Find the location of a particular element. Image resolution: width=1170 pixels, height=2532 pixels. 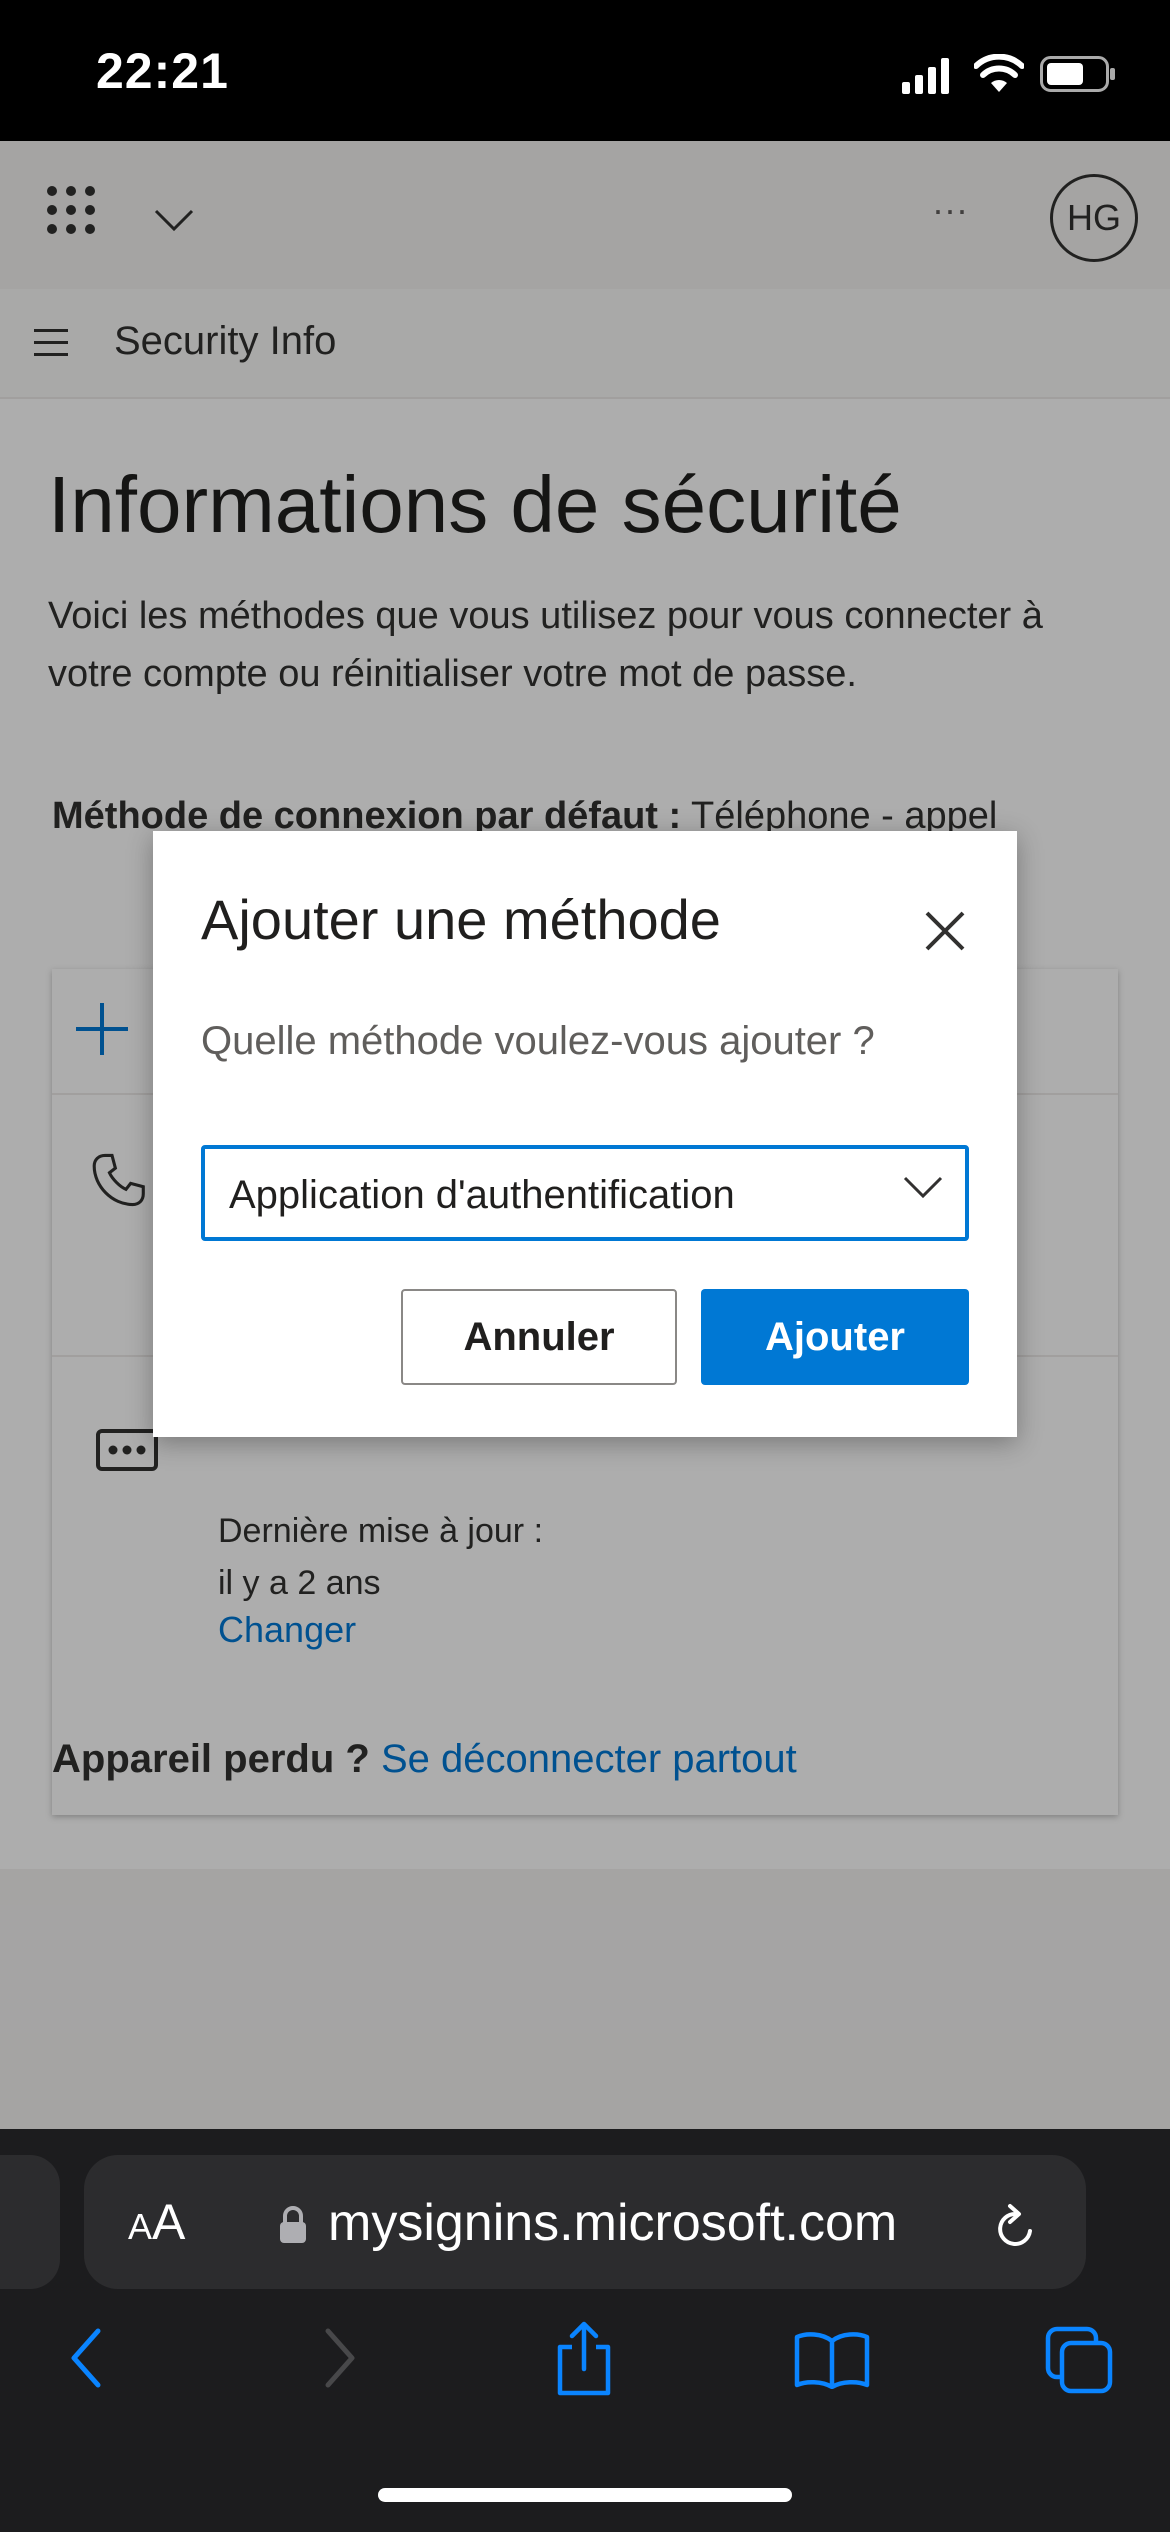

cellular-signal-icon is located at coordinates (925, 76).